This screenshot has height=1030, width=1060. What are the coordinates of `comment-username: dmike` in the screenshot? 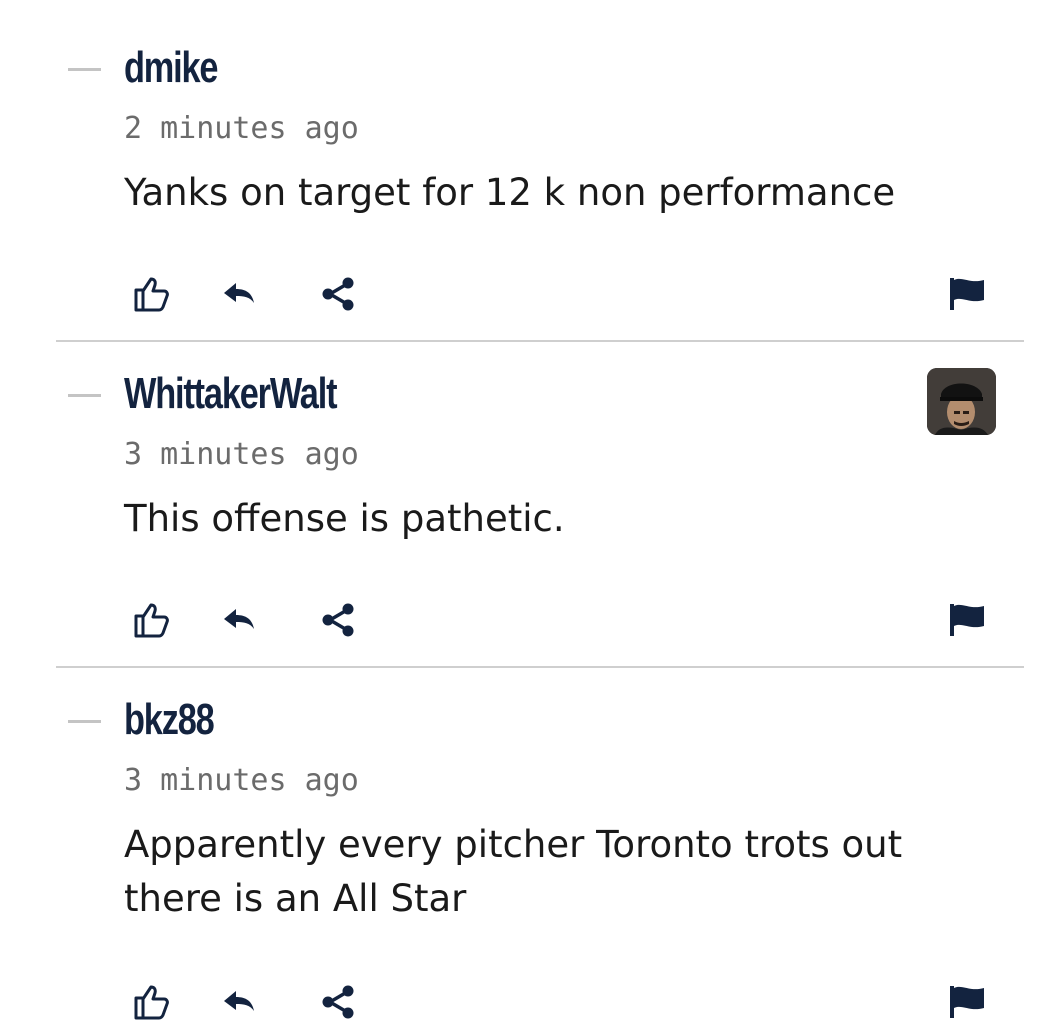 It's located at (171, 68).